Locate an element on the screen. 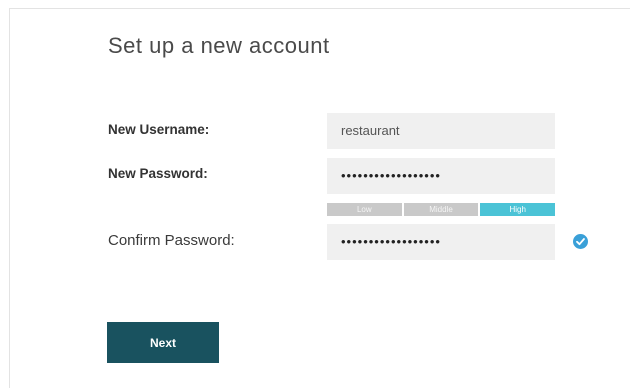  password-label: New Password: is located at coordinates (158, 173).